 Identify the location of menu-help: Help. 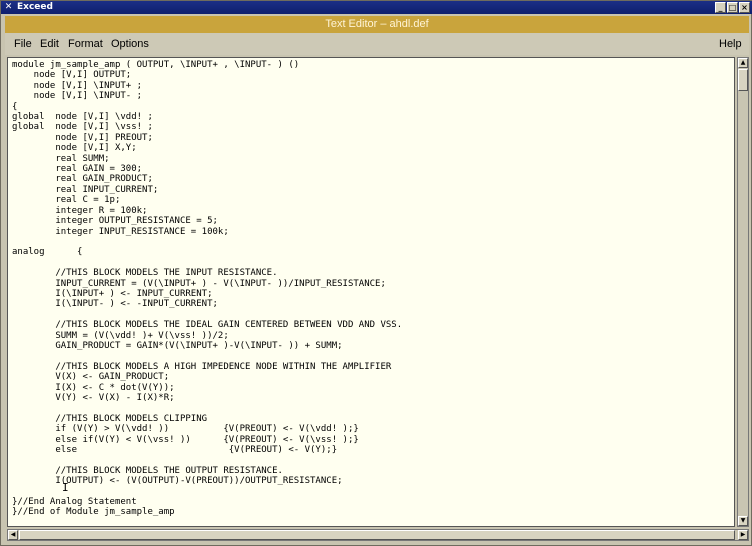
(730, 44).